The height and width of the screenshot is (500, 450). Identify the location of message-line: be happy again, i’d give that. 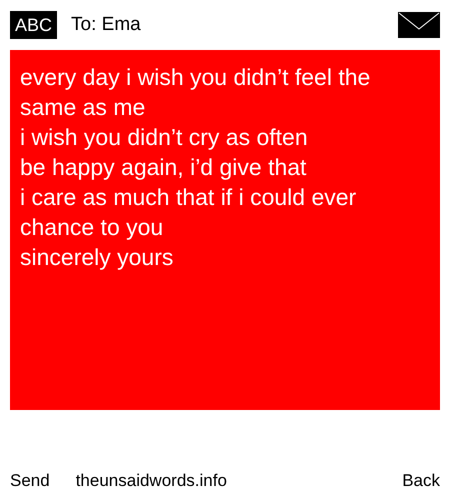
(164, 167).